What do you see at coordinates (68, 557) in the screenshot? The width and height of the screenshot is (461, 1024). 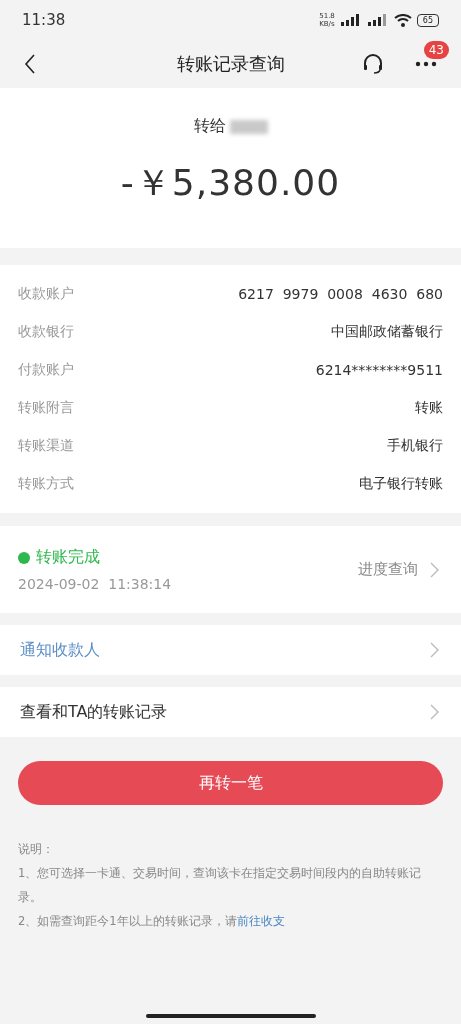 I see `status-label: 转账完成` at bounding box center [68, 557].